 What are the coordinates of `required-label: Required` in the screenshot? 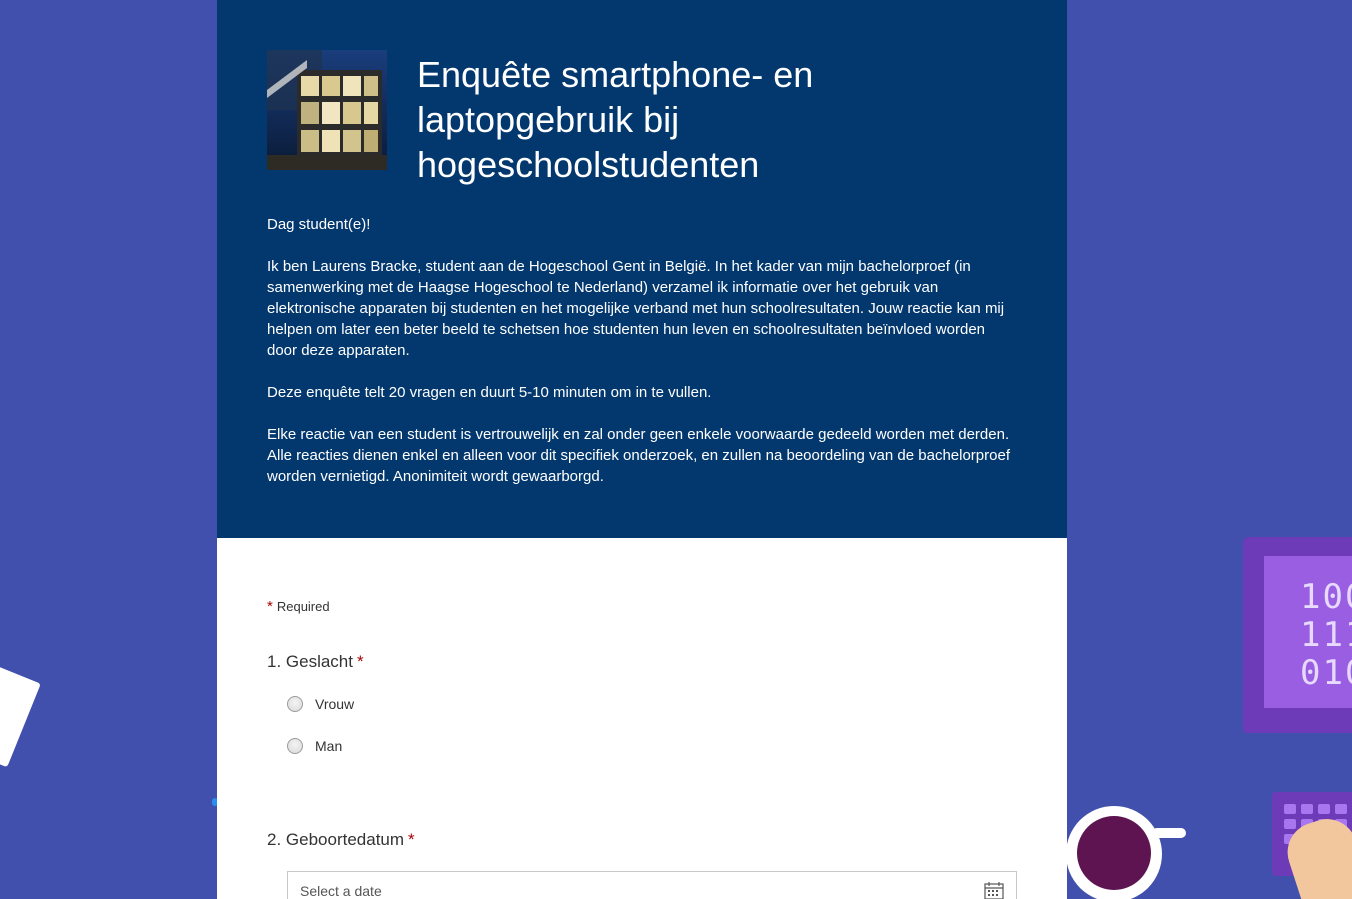 It's located at (303, 606).